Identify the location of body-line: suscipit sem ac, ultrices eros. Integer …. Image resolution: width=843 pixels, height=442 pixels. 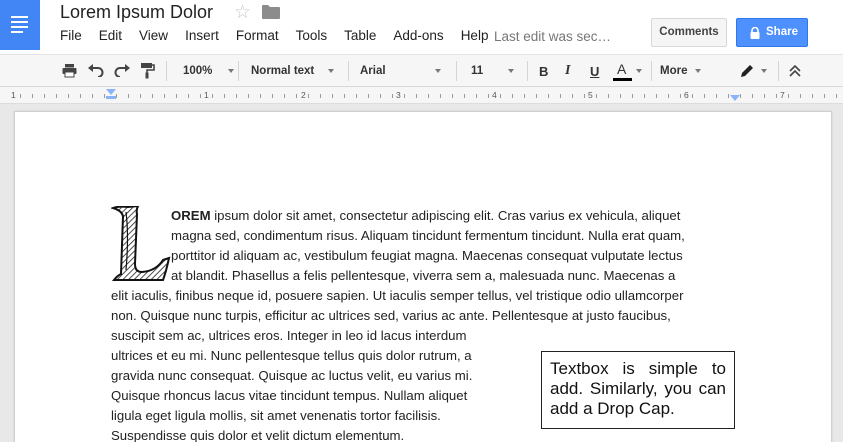
(288, 336).